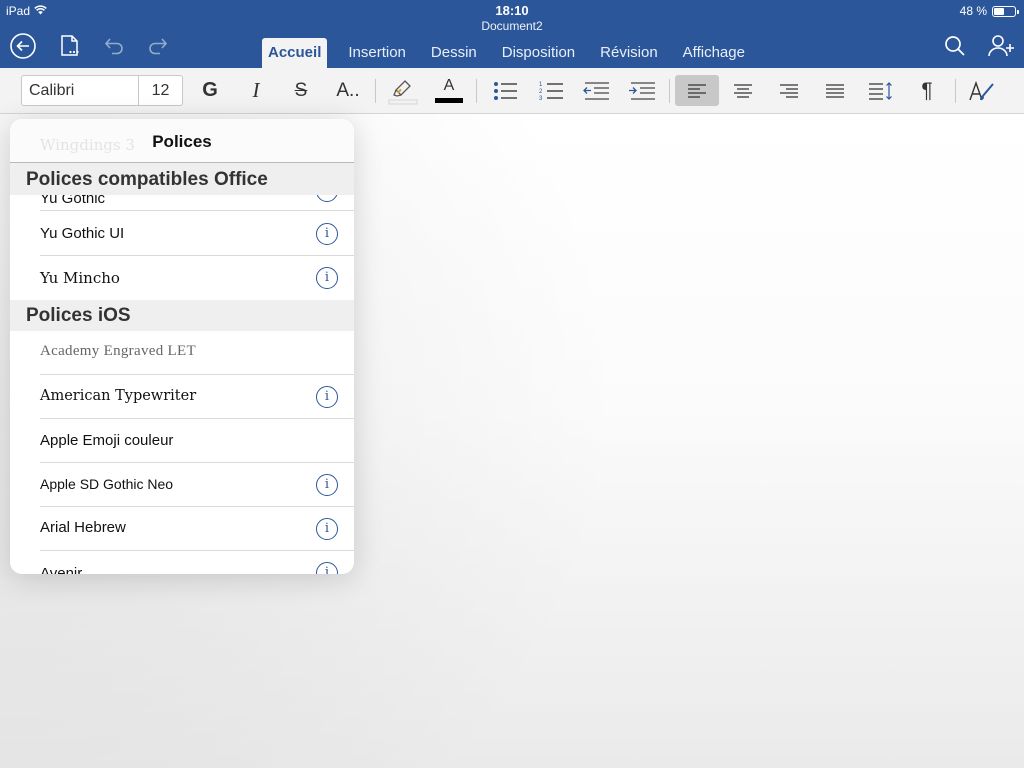 The width and height of the screenshot is (1024, 768). I want to click on font-row-apple-sd-gothic: Apple SD Gothic Neo i, so click(197, 485).